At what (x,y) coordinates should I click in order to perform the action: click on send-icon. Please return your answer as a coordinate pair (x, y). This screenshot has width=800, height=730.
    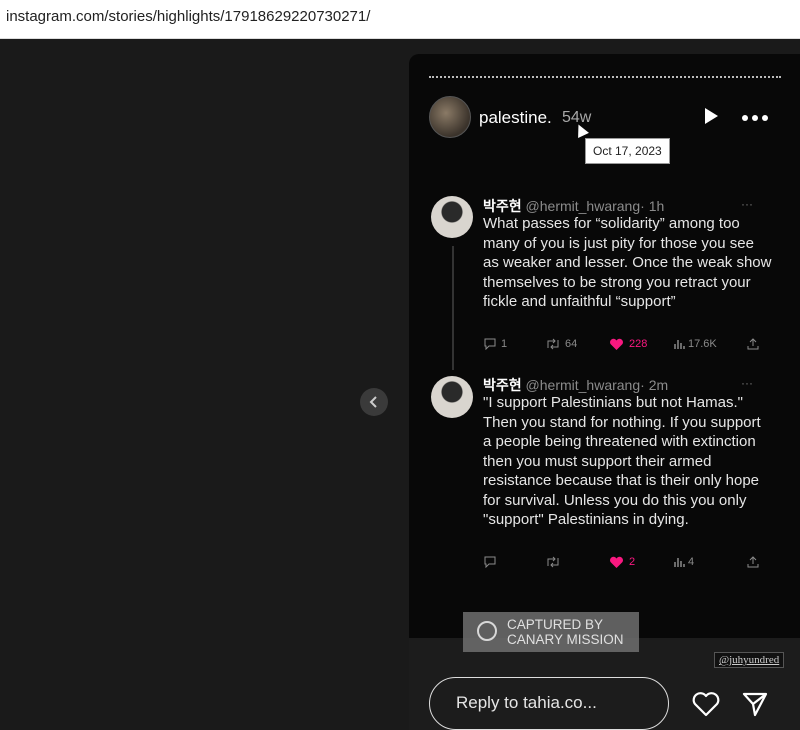
    Looking at the image, I should click on (755, 704).